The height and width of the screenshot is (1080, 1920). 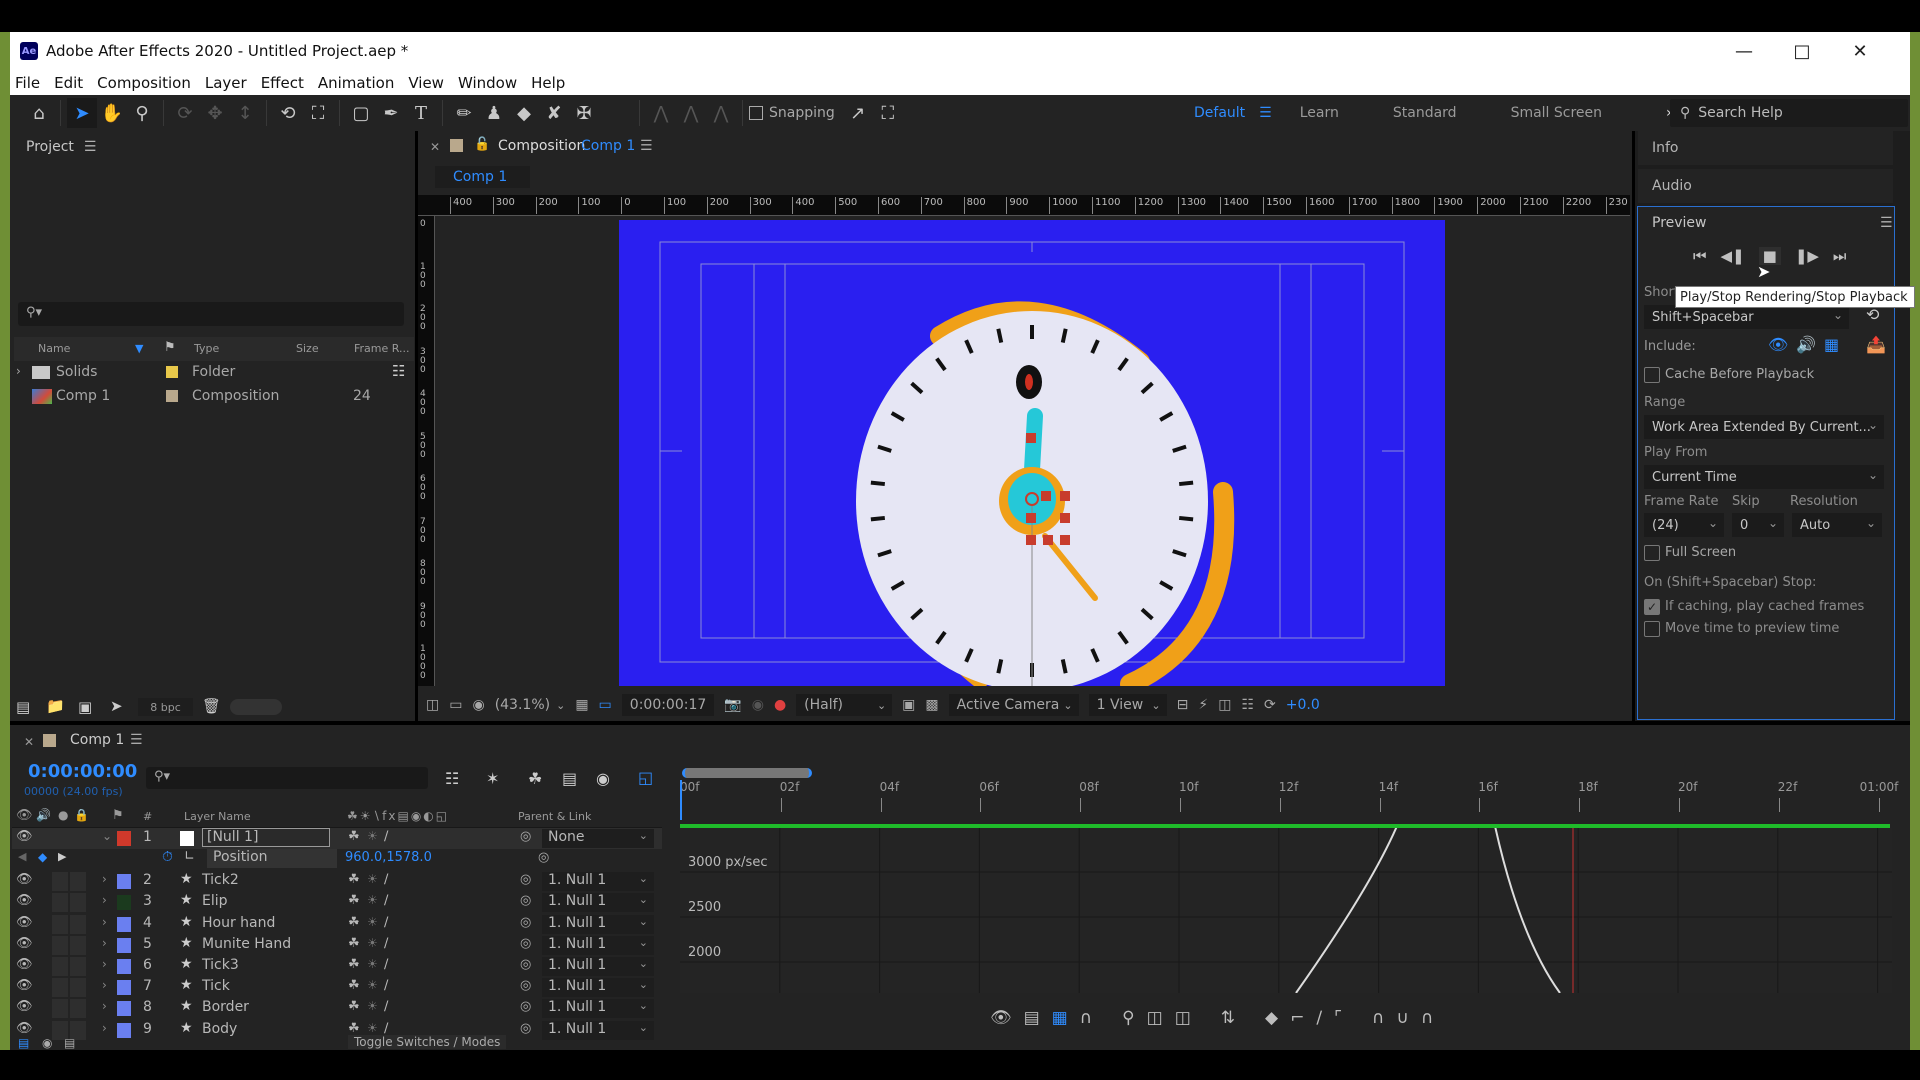 I want to click on close-button: ✕, so click(x=1860, y=51).